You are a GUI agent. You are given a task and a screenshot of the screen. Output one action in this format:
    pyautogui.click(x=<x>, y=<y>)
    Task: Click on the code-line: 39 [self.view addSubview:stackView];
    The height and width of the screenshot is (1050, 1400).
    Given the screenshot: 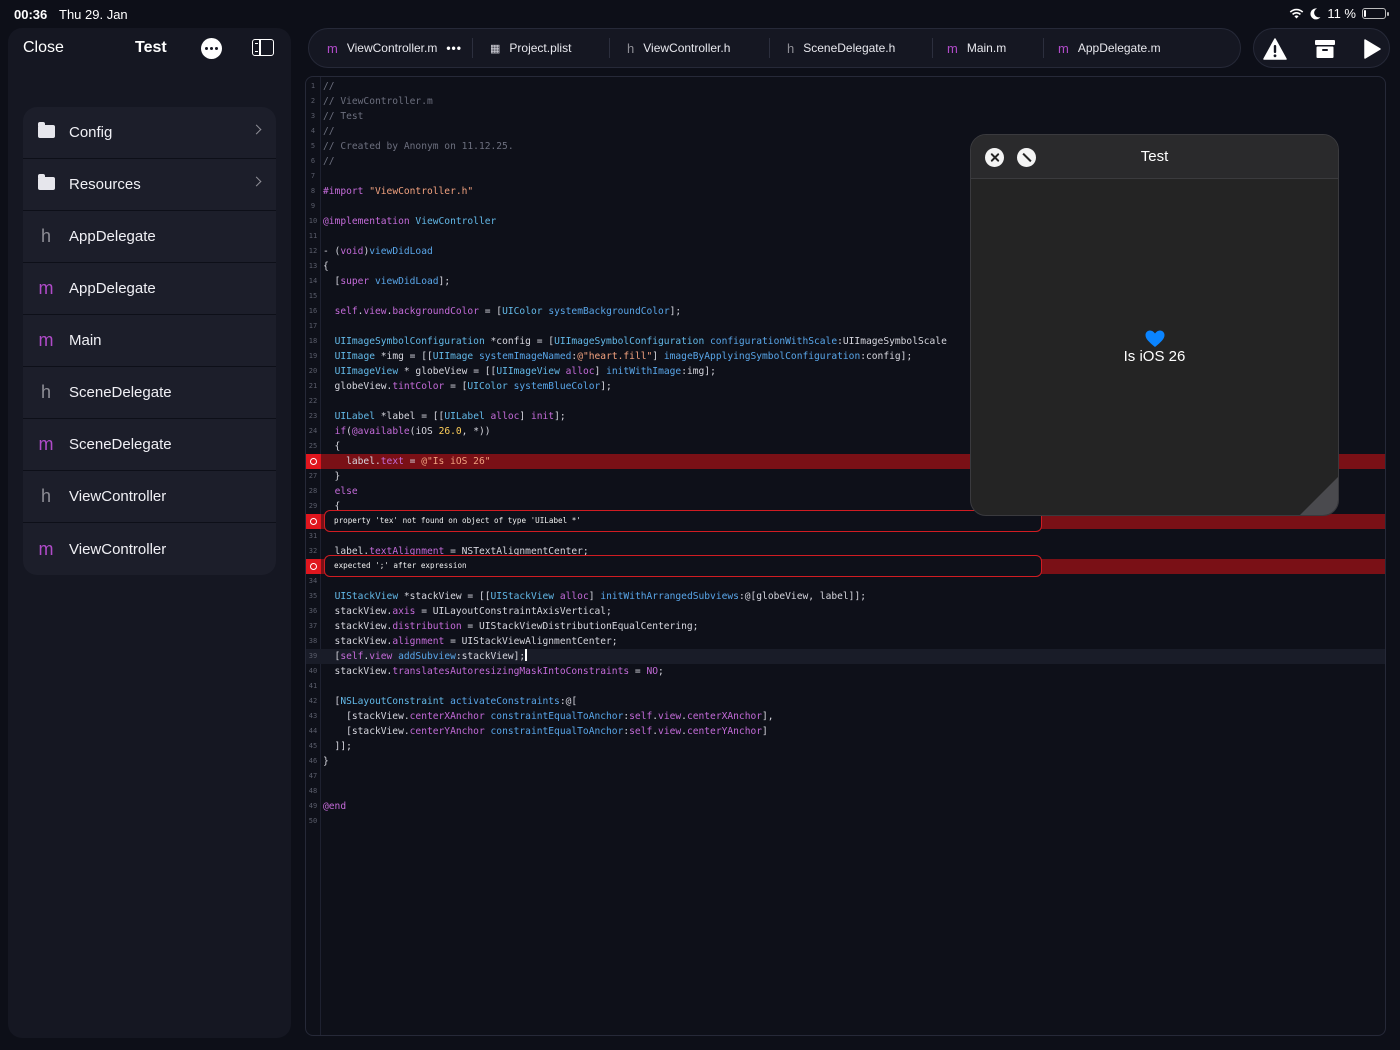 What is the action you would take?
    pyautogui.click(x=845, y=656)
    